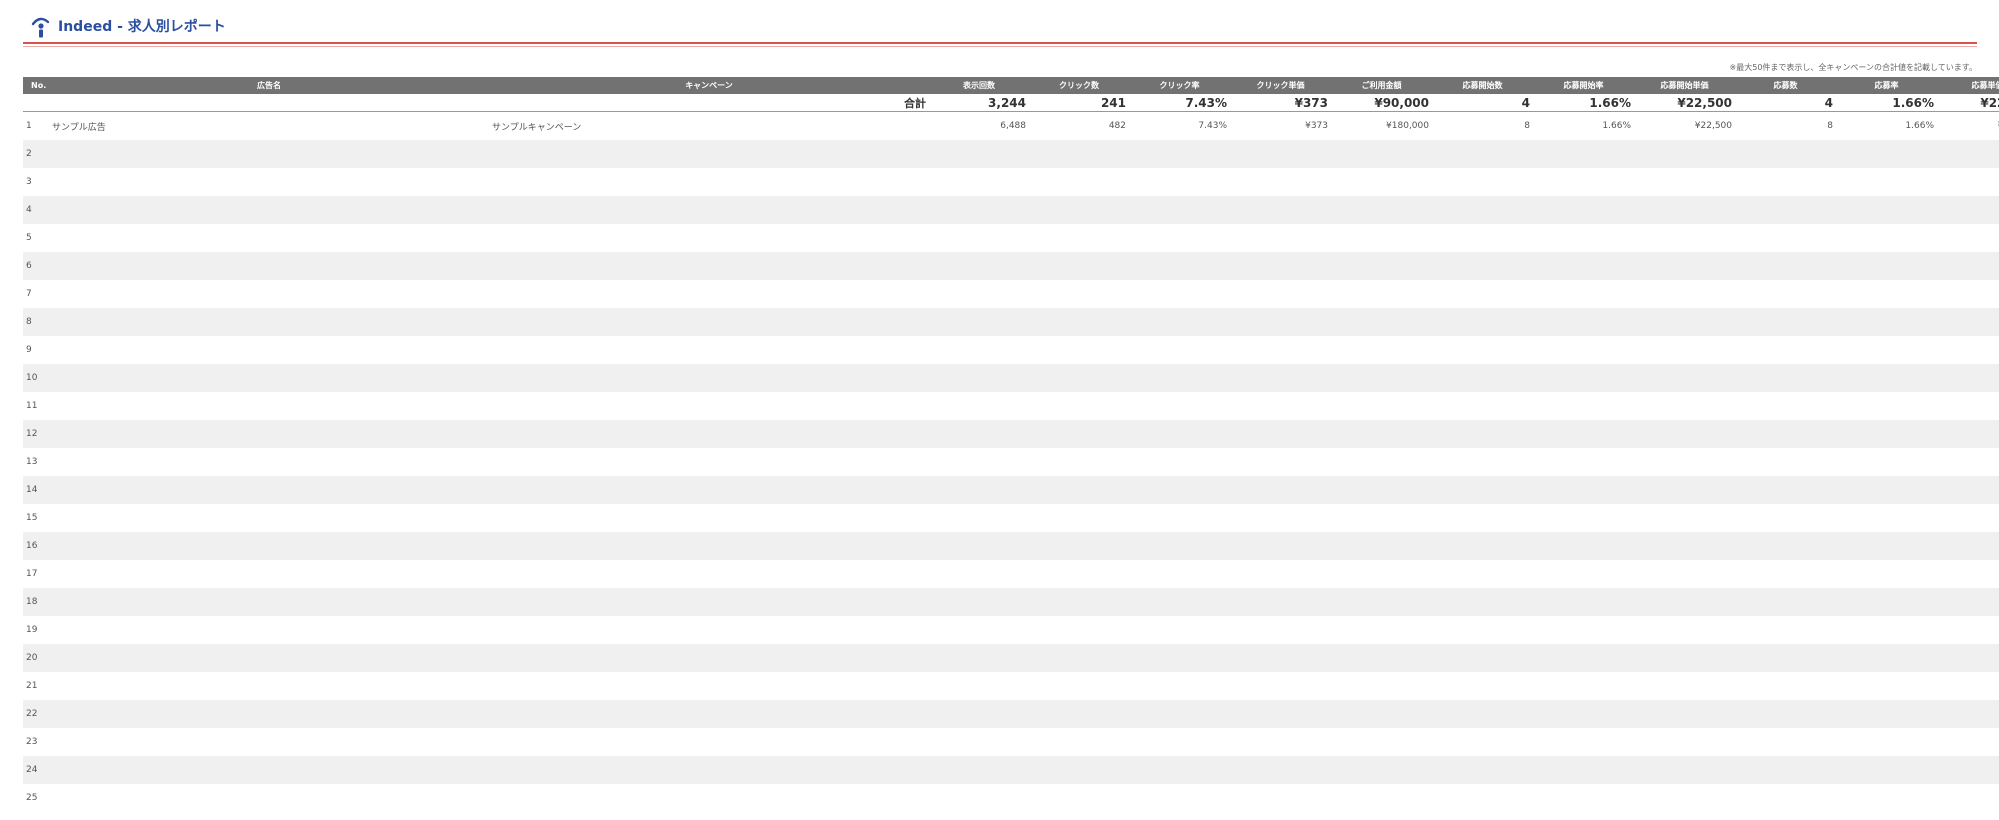  What do you see at coordinates (36, 85) in the screenshot?
I see `col-header-no: No.` at bounding box center [36, 85].